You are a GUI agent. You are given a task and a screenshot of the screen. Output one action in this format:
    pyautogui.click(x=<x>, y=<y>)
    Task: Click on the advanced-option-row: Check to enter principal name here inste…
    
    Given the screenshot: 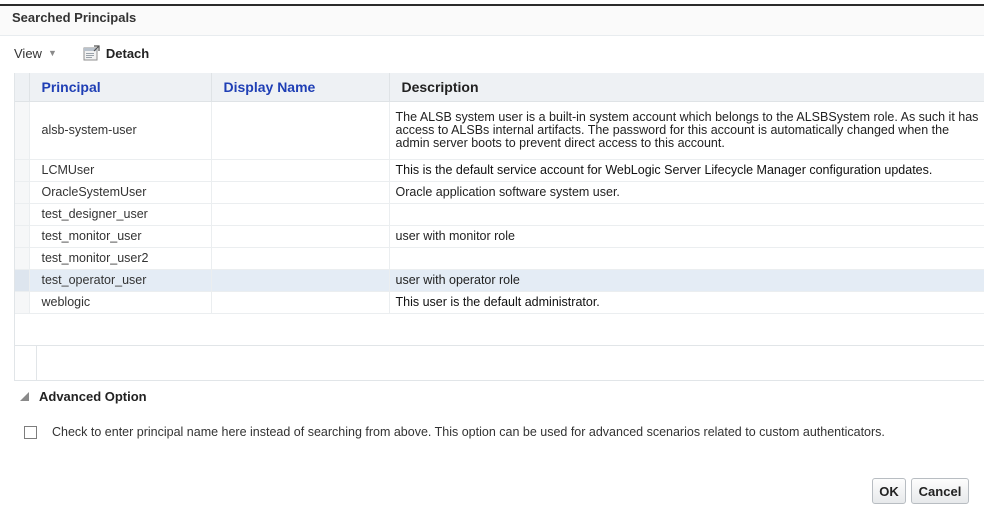 What is the action you would take?
    pyautogui.click(x=454, y=432)
    